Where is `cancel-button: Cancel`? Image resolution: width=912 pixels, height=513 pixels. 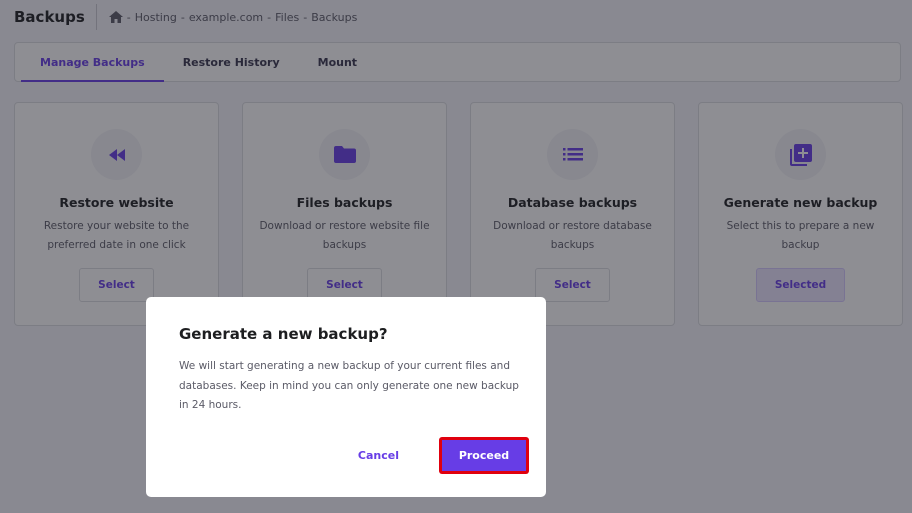 cancel-button: Cancel is located at coordinates (378, 456).